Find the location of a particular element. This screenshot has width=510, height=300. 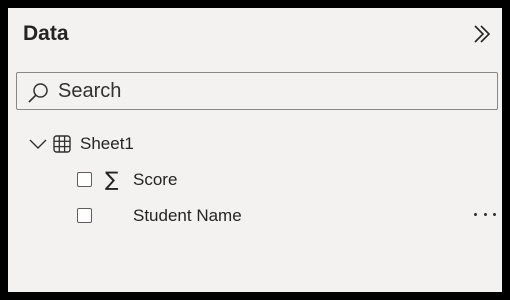

search-icon is located at coordinates (38, 93).